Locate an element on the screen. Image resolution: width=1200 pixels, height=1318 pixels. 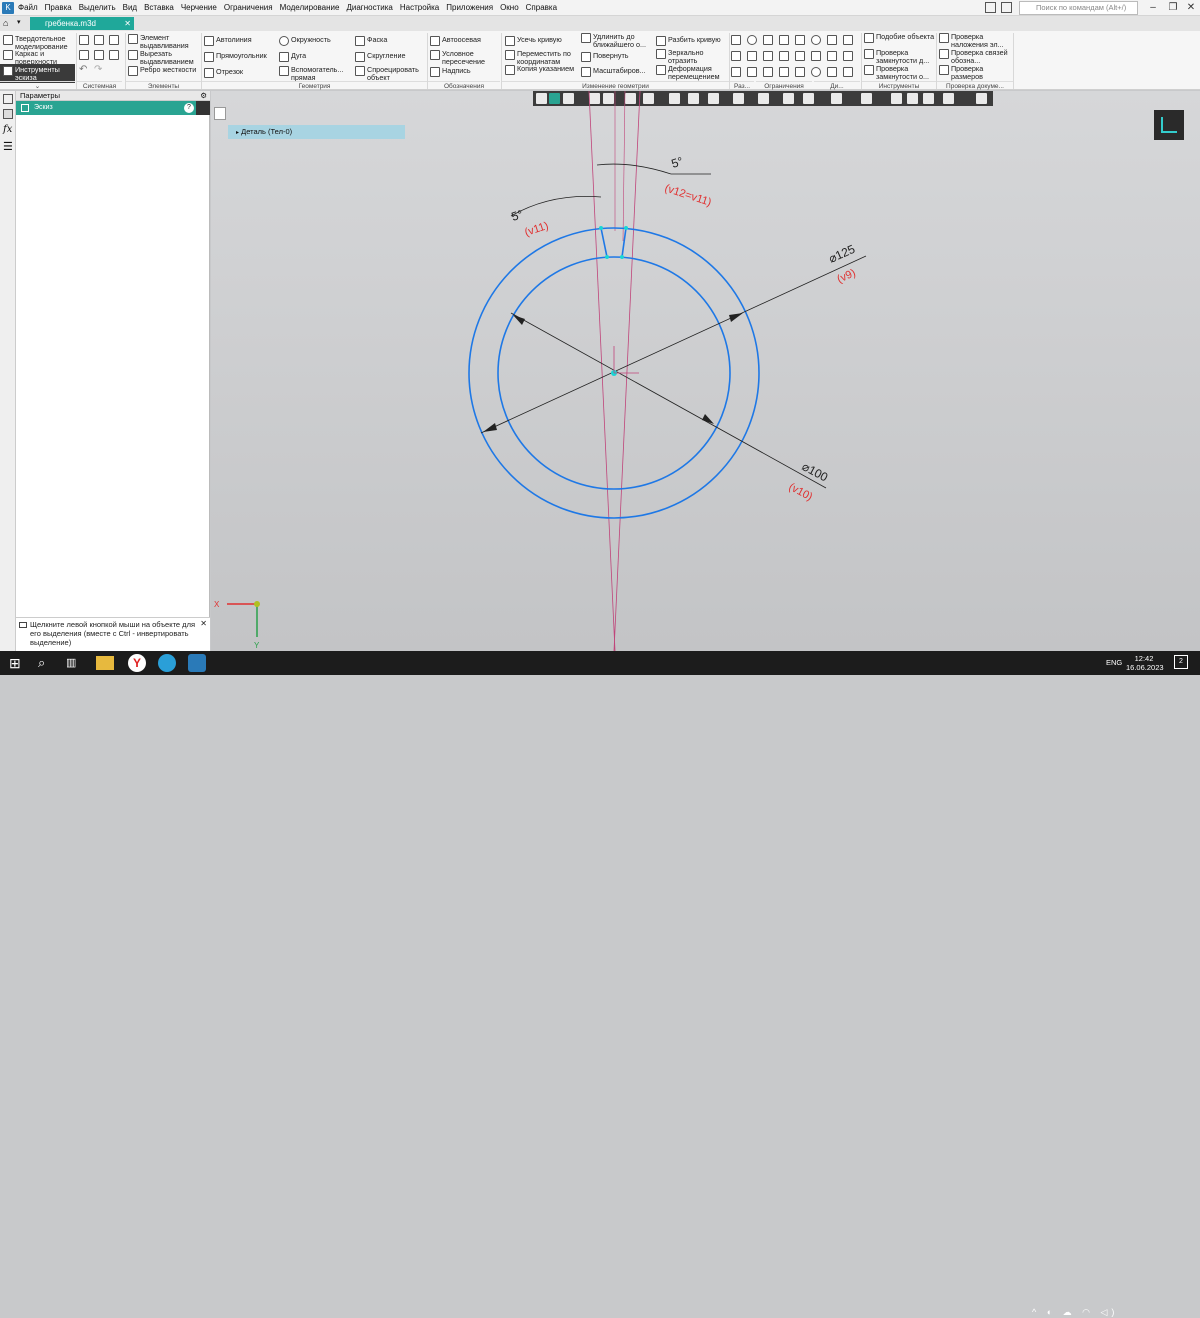
triangle-icon is located at coordinates (800, 72).